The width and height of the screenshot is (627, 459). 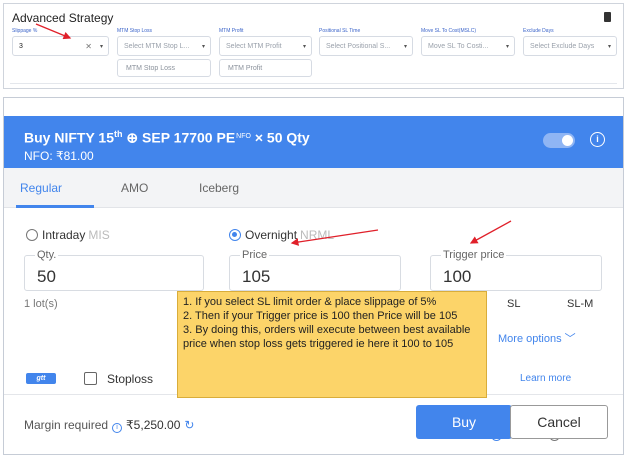 What do you see at coordinates (118, 134) in the screenshot?
I see `title-sup: th` at bounding box center [118, 134].